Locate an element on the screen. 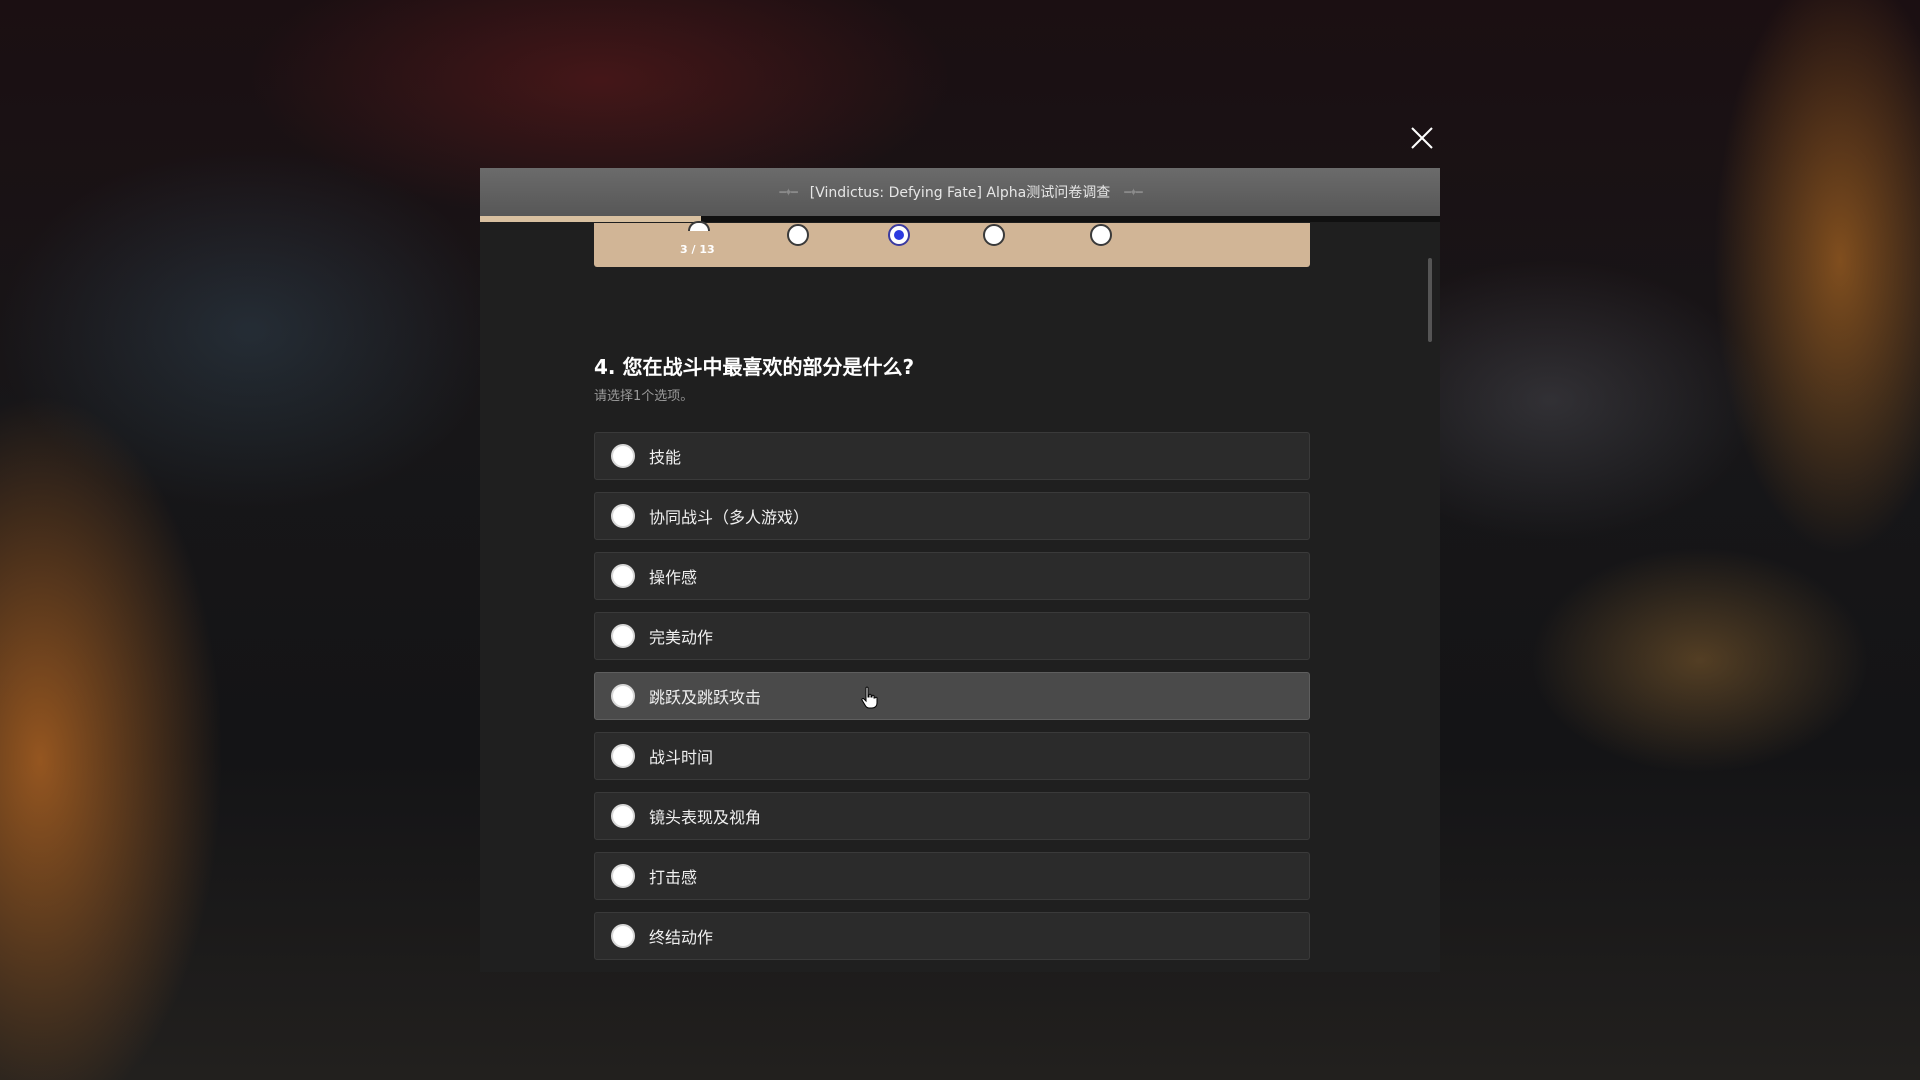  answer-option-label: 战斗时间 is located at coordinates (681, 757).